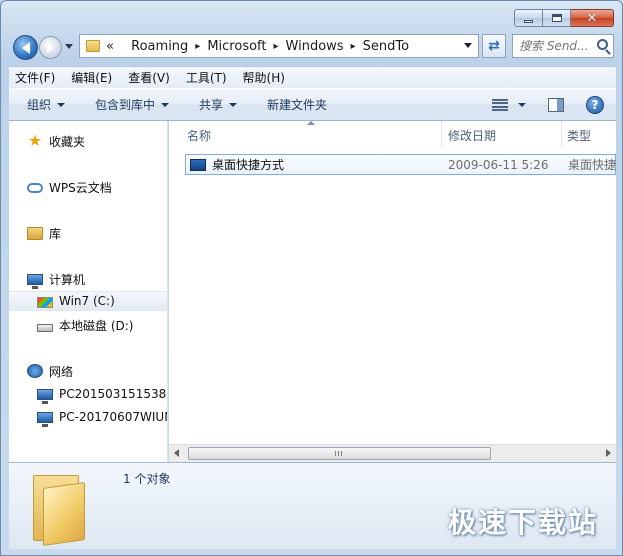  What do you see at coordinates (35, 77) in the screenshot?
I see `menu-file: 文件(F)` at bounding box center [35, 77].